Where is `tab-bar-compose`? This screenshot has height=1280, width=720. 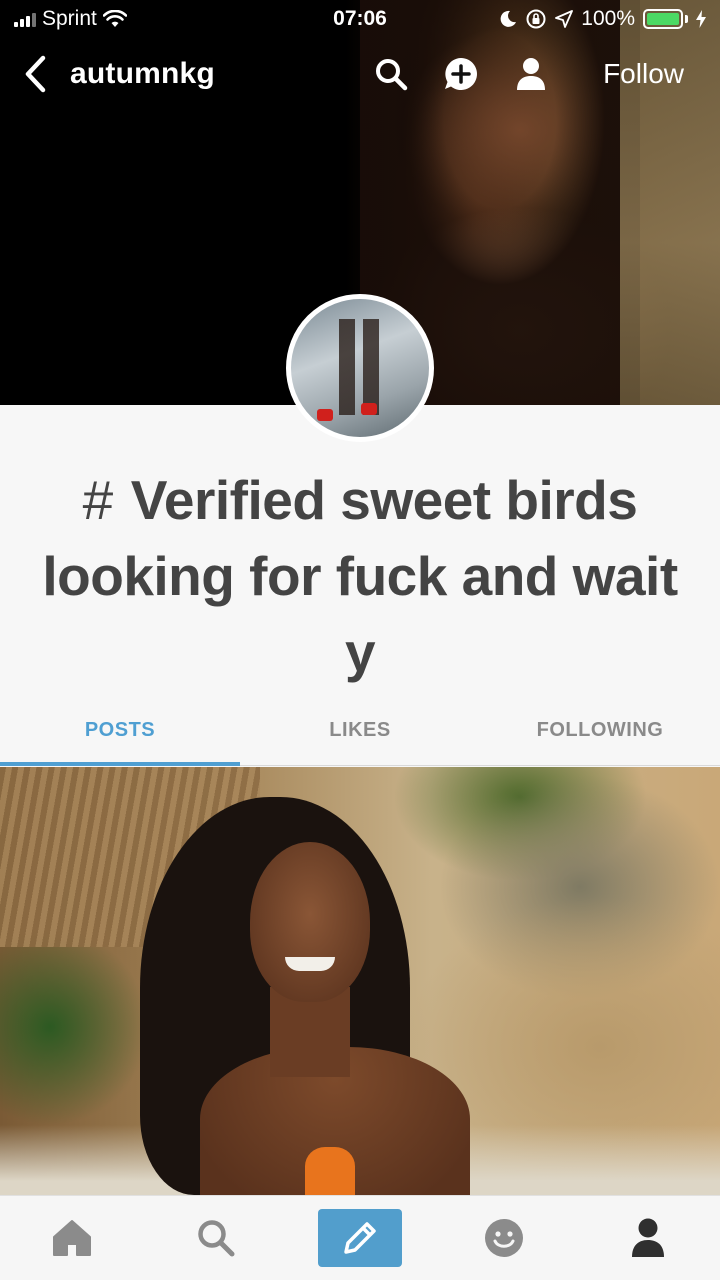 tab-bar-compose is located at coordinates (360, 1238).